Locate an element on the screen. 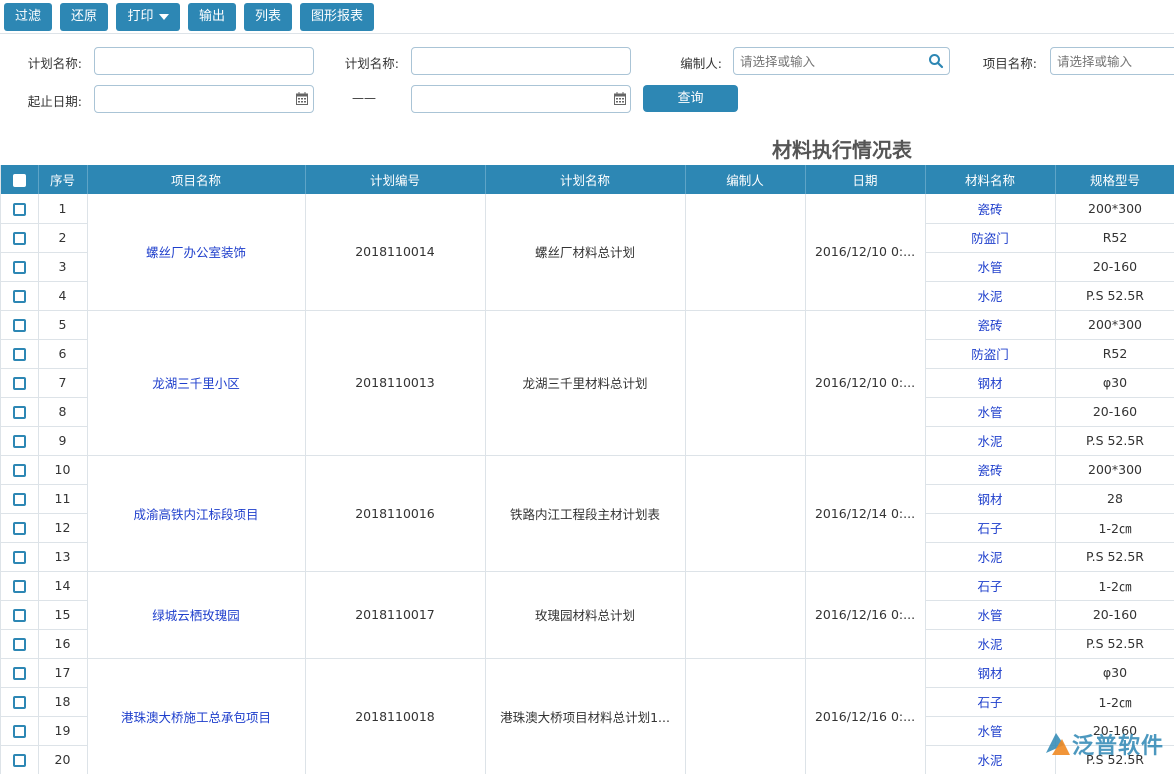 The height and width of the screenshot is (774, 1174). project-name-cell: 绿城云栖玫瑰园 is located at coordinates (196, 615).